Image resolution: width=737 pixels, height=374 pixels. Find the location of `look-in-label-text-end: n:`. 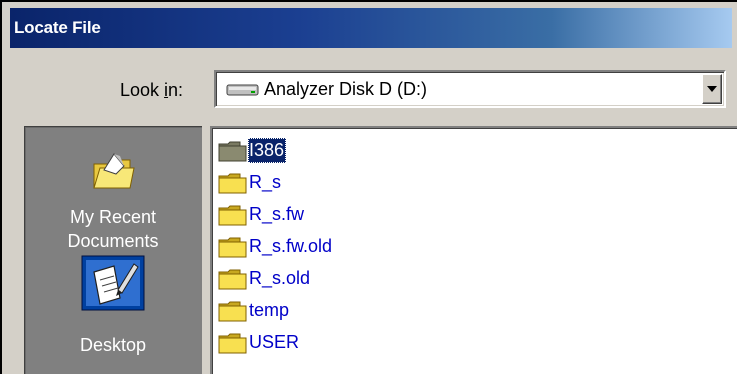

look-in-label-text-end: n: is located at coordinates (176, 90).